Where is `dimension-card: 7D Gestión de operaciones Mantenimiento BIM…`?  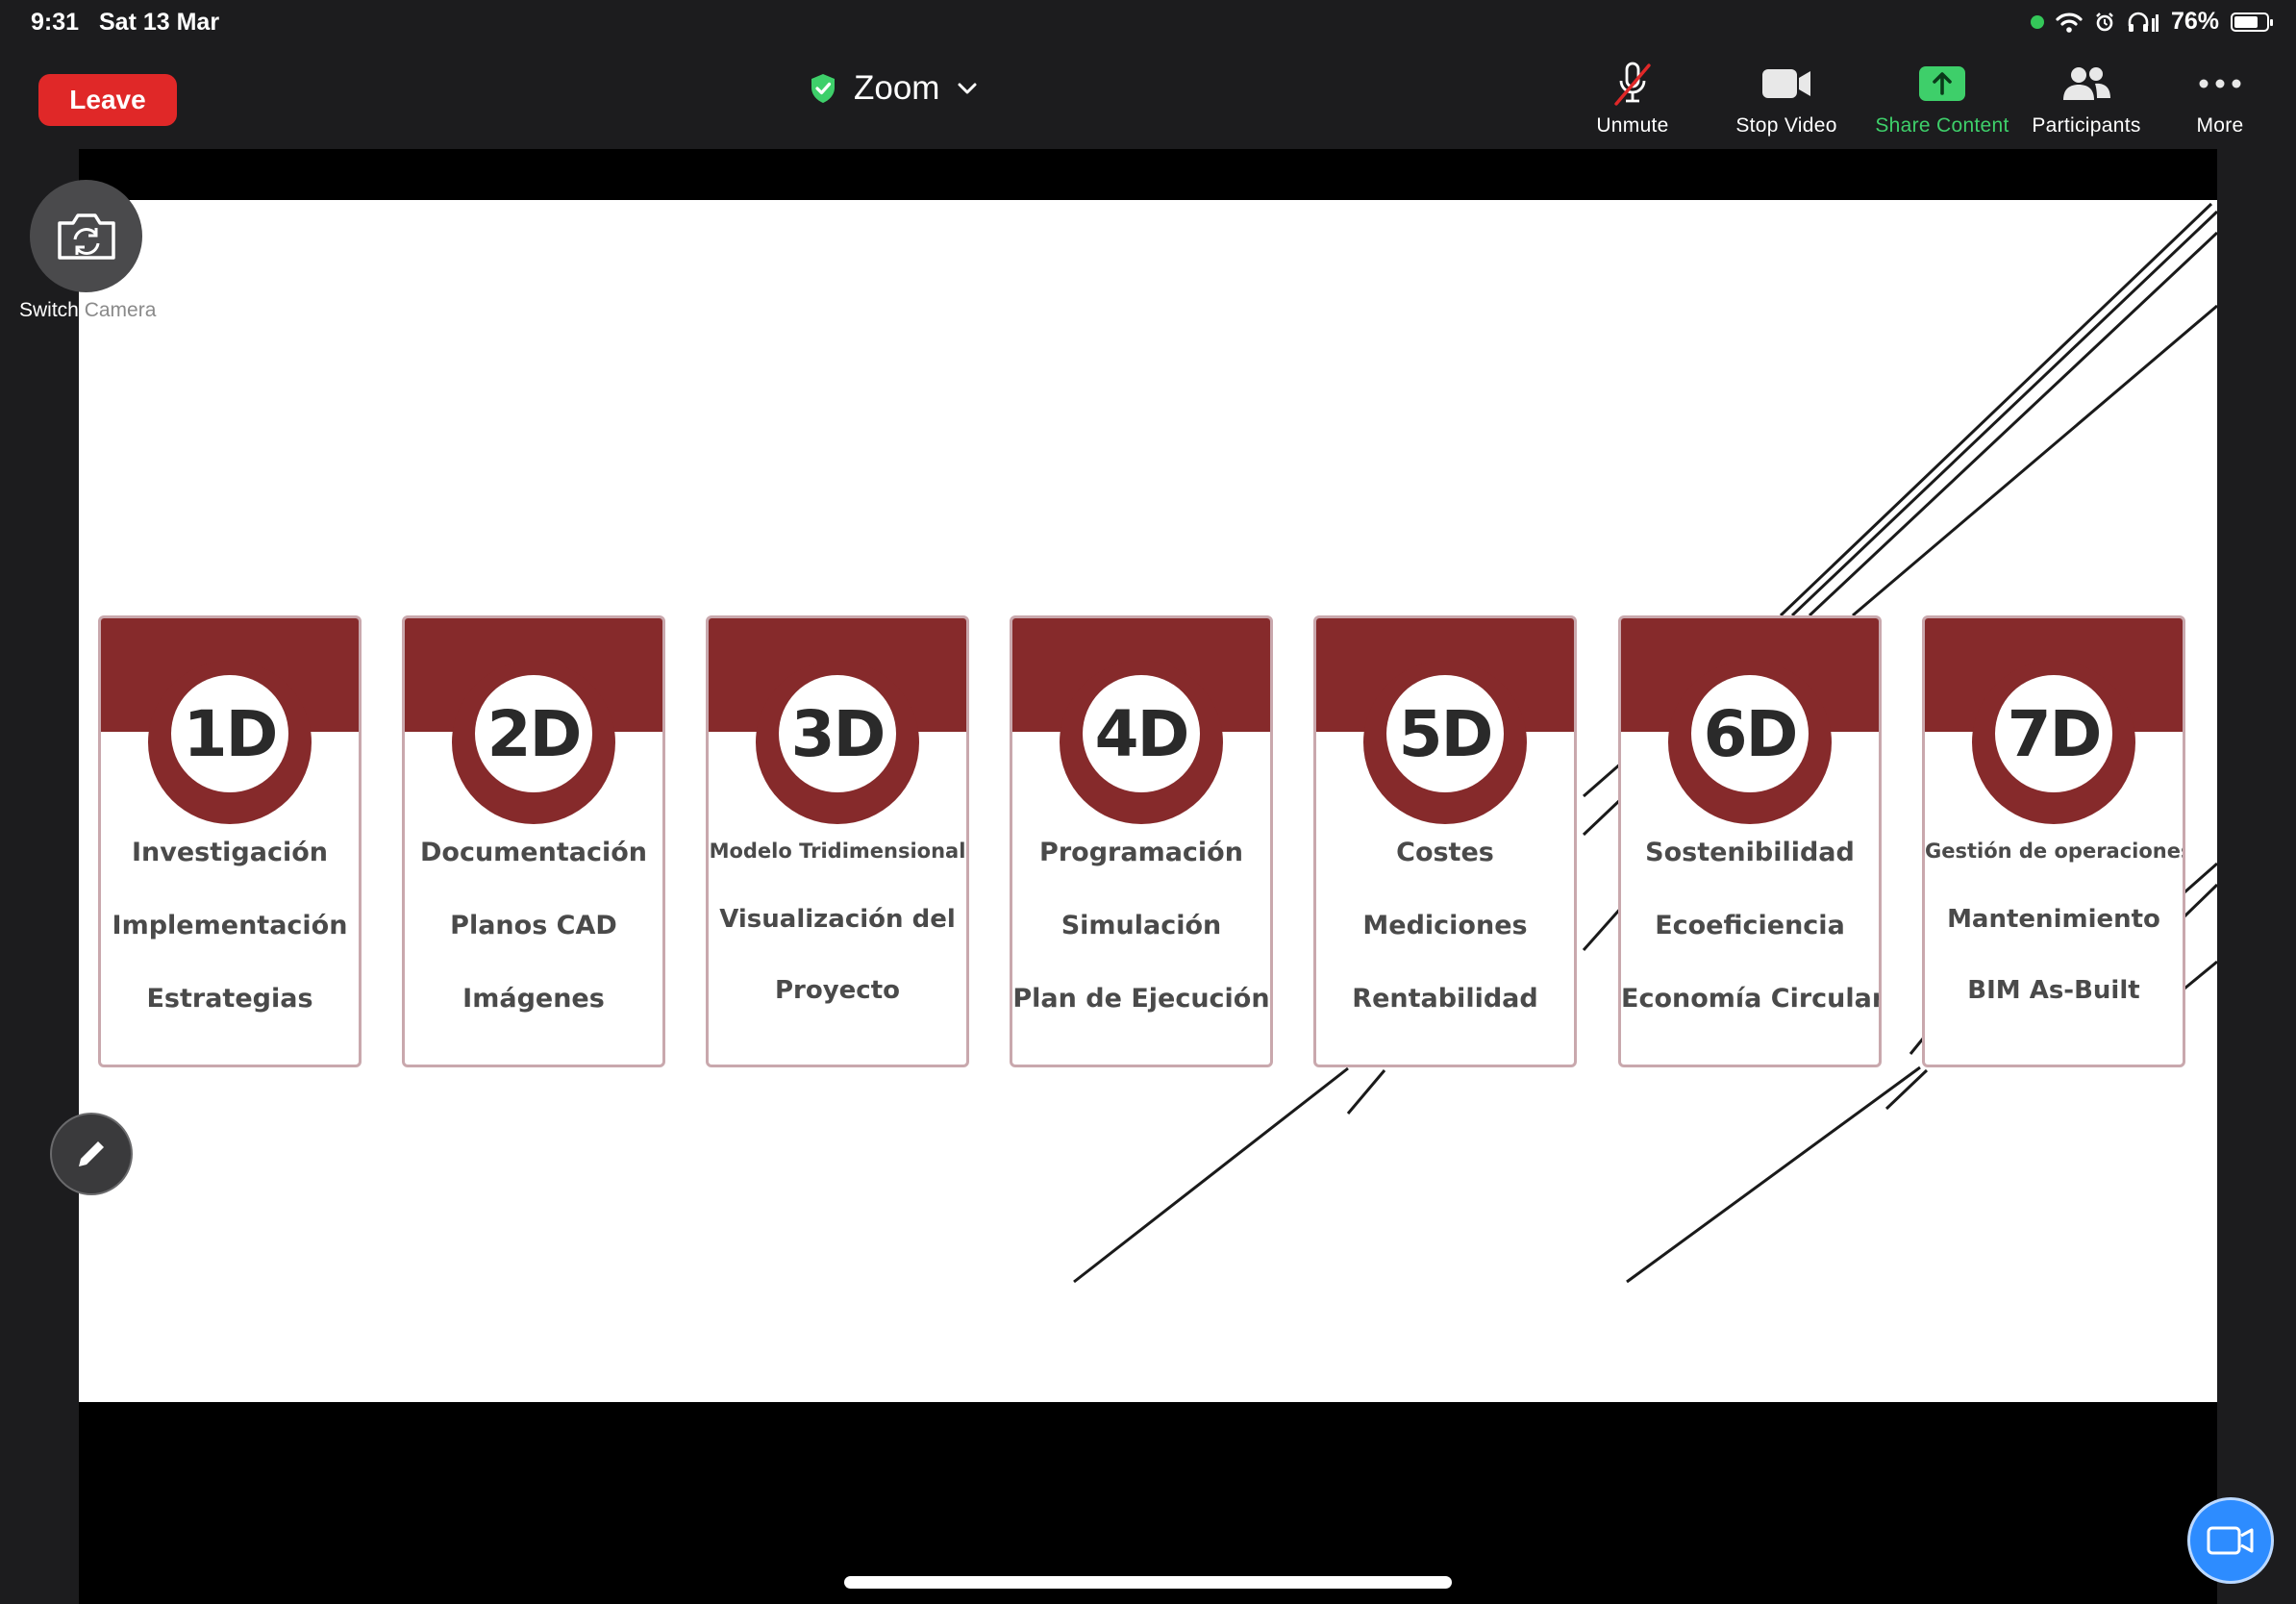
dimension-card: 7D Gestión de operaciones Mantenimiento BIM… is located at coordinates (2053, 841).